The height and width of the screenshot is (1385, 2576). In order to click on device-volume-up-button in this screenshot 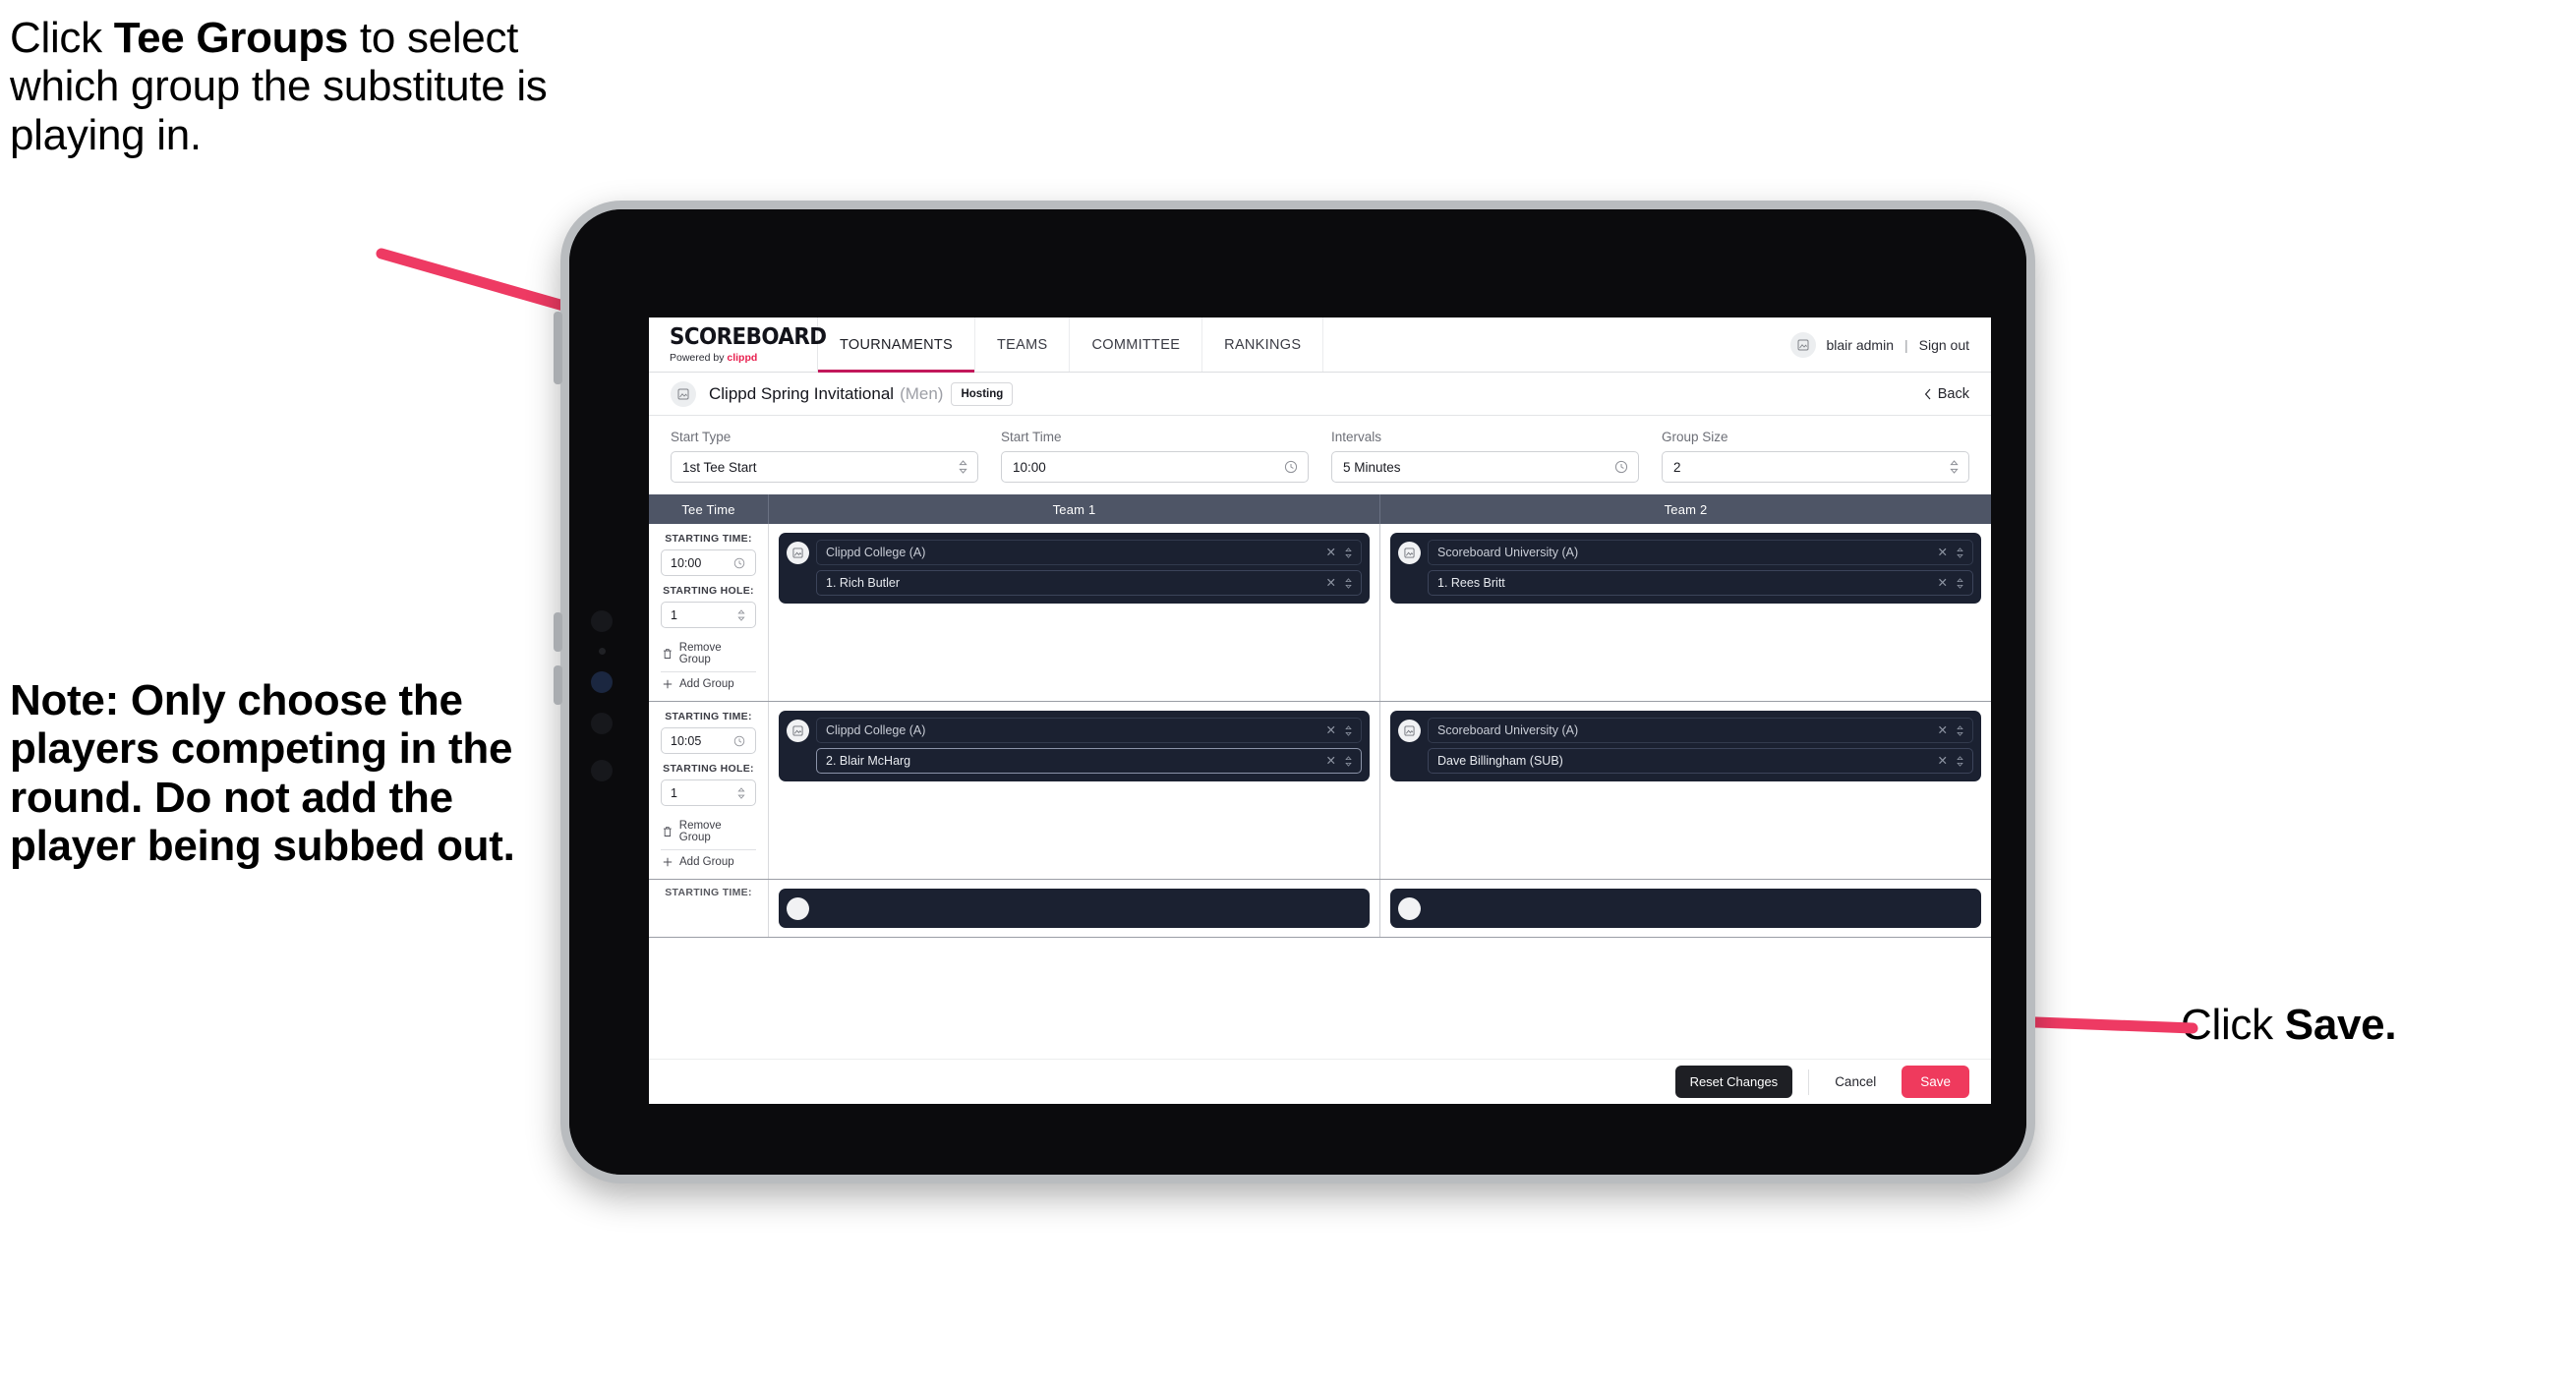, I will do `click(558, 632)`.